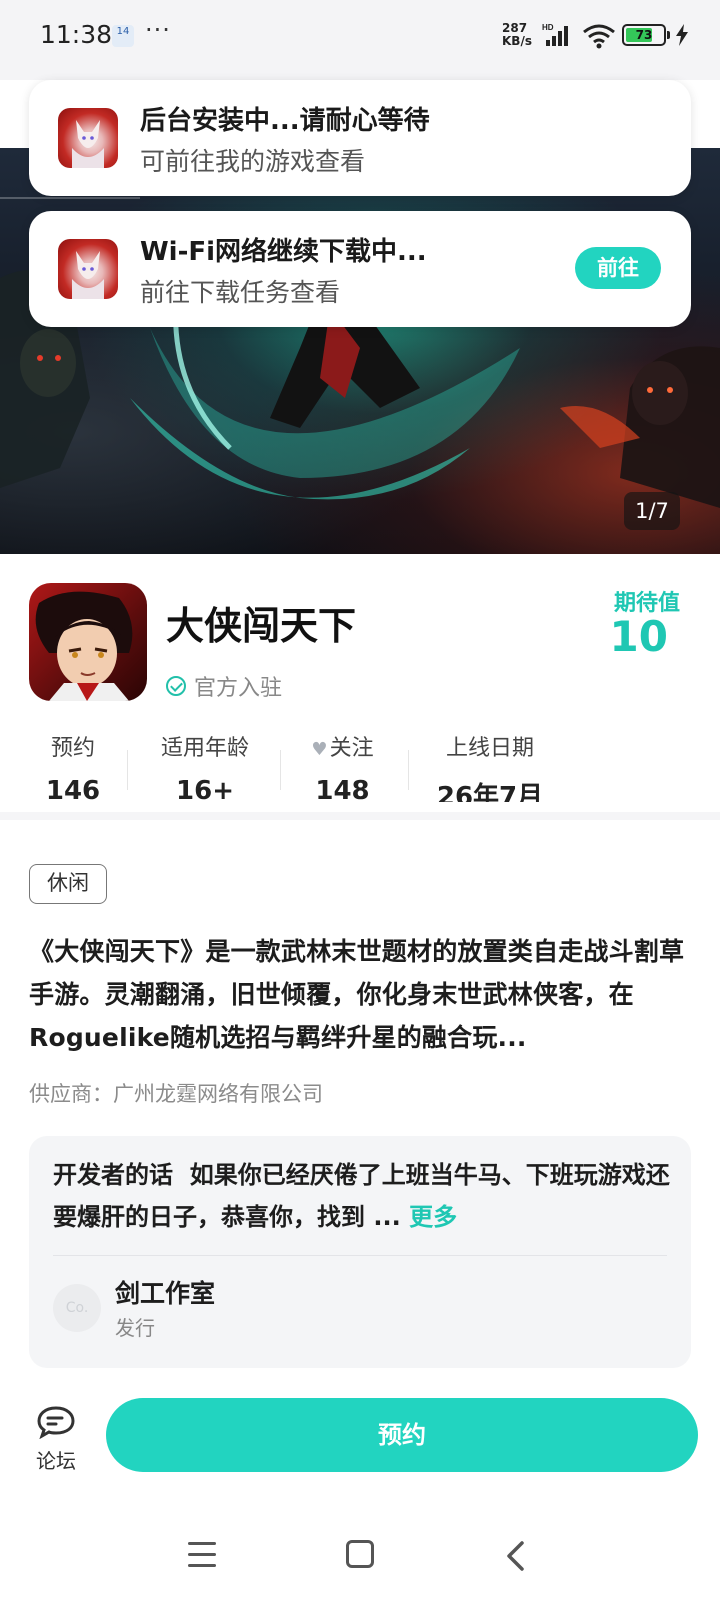 Image resolution: width=720 pixels, height=1600 pixels. Describe the element at coordinates (638, 636) in the screenshot. I see `expectation-score: 10` at that location.